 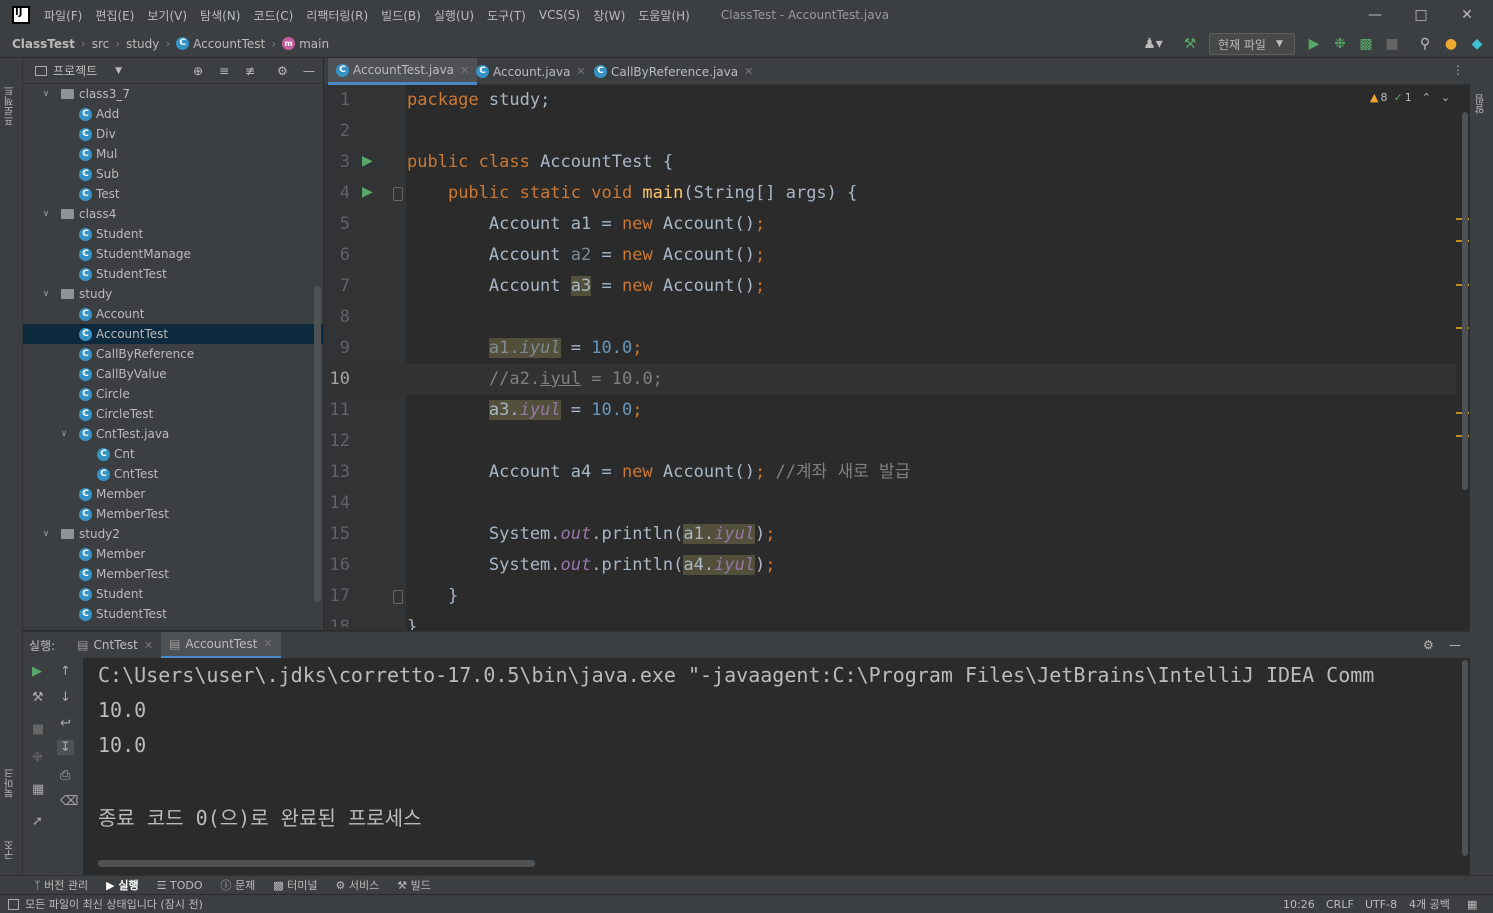 I want to click on build-hammer-icon: ⚒, so click(x=1190, y=44).